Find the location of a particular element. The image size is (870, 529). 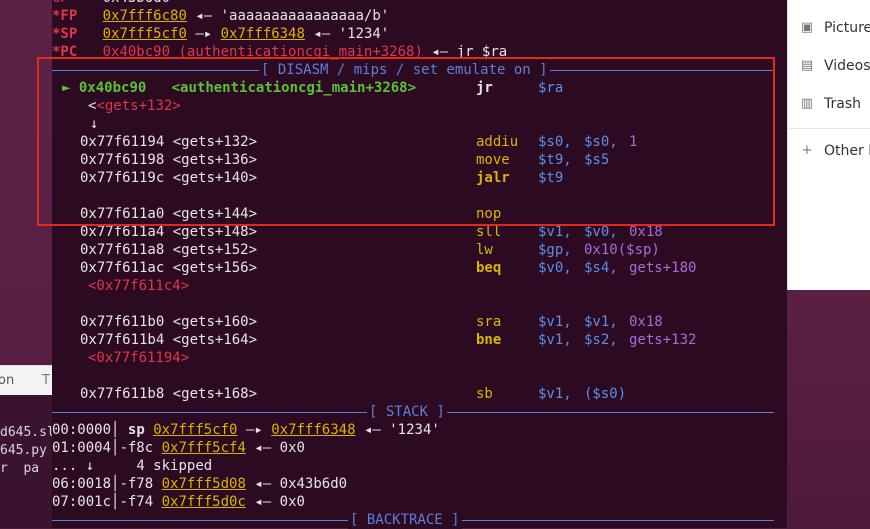

sidebar-item-trash: ▥ Trash is located at coordinates (830, 104).